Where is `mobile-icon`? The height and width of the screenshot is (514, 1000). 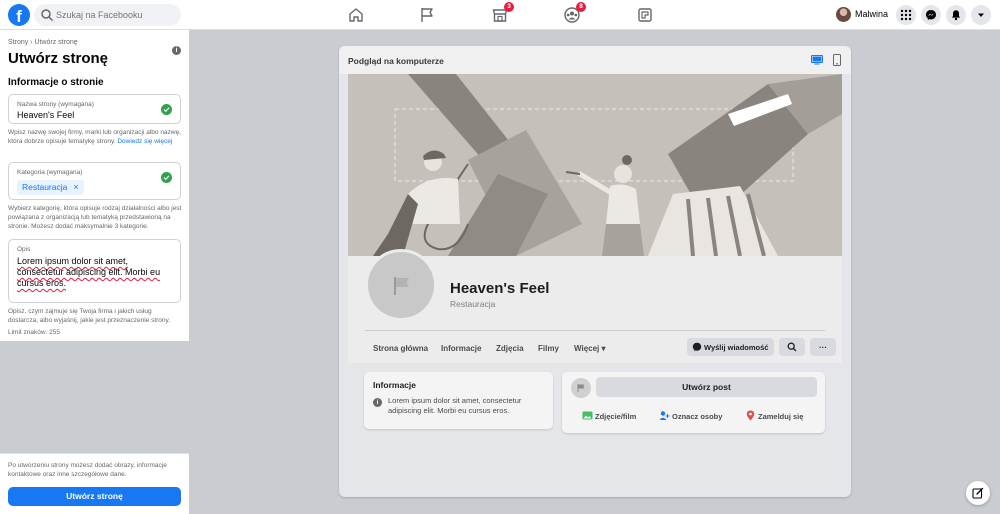
mobile-icon is located at coordinates (837, 60).